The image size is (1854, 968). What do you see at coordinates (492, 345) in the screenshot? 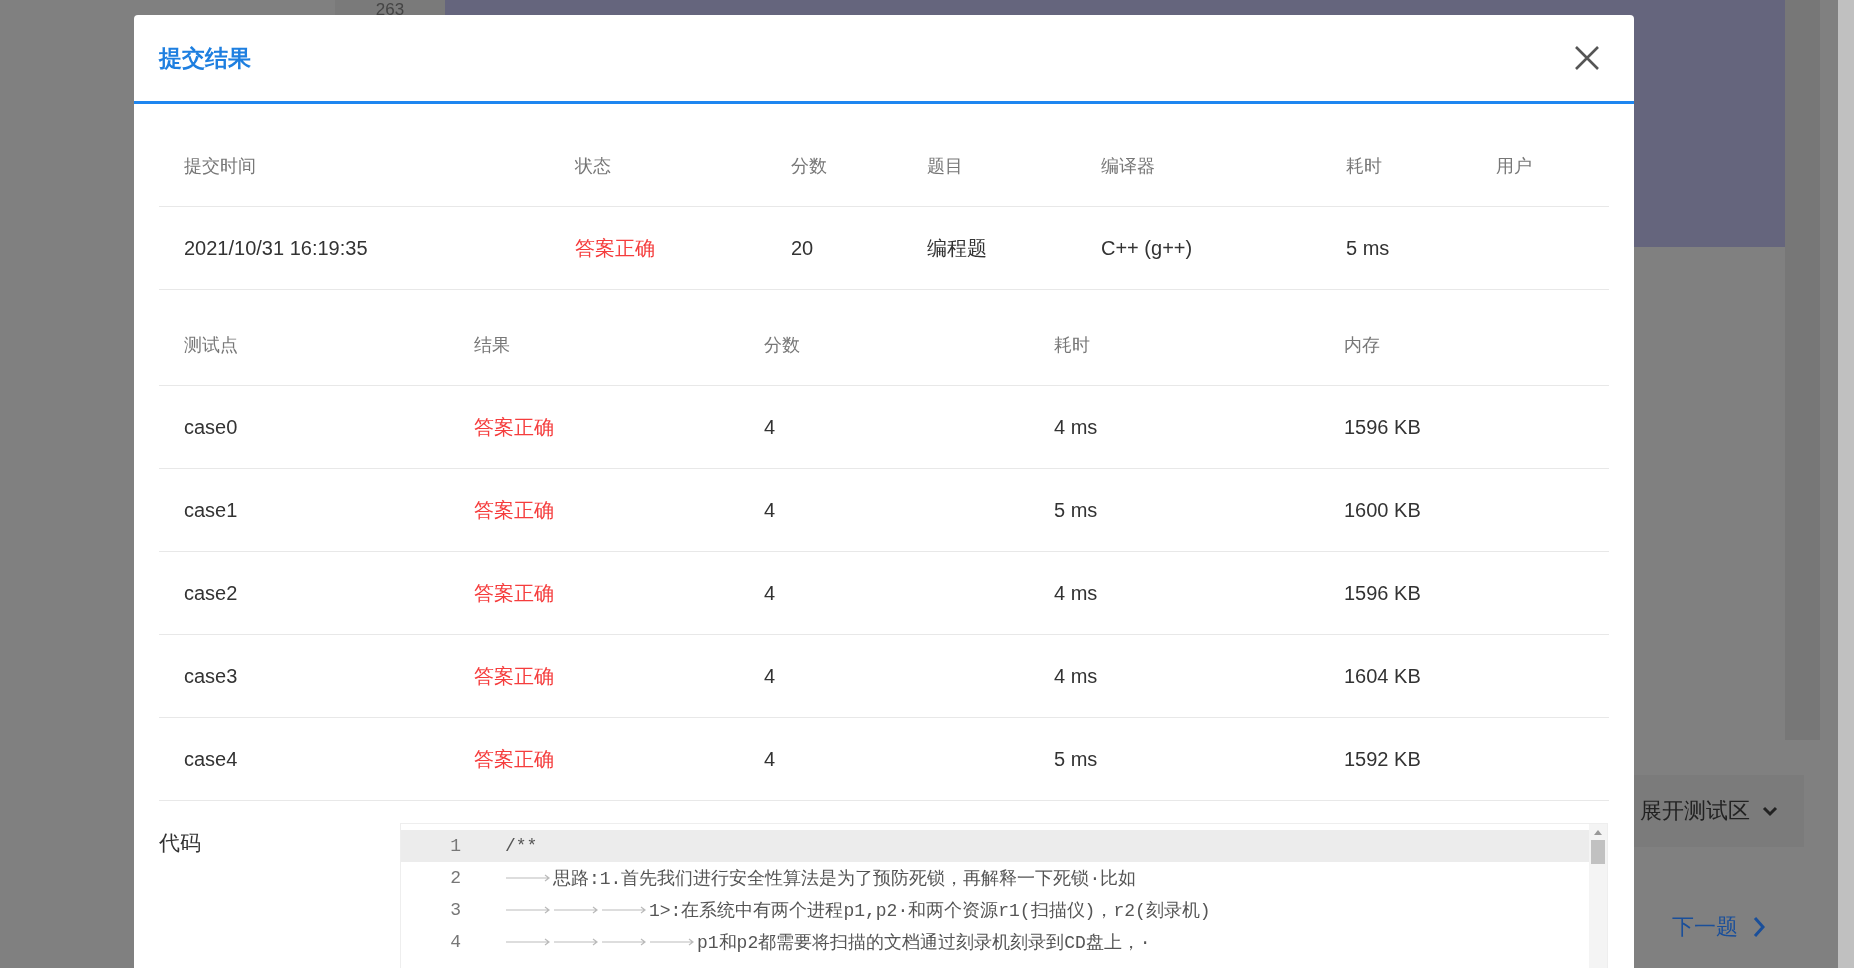
I see `column-header: 结果` at bounding box center [492, 345].